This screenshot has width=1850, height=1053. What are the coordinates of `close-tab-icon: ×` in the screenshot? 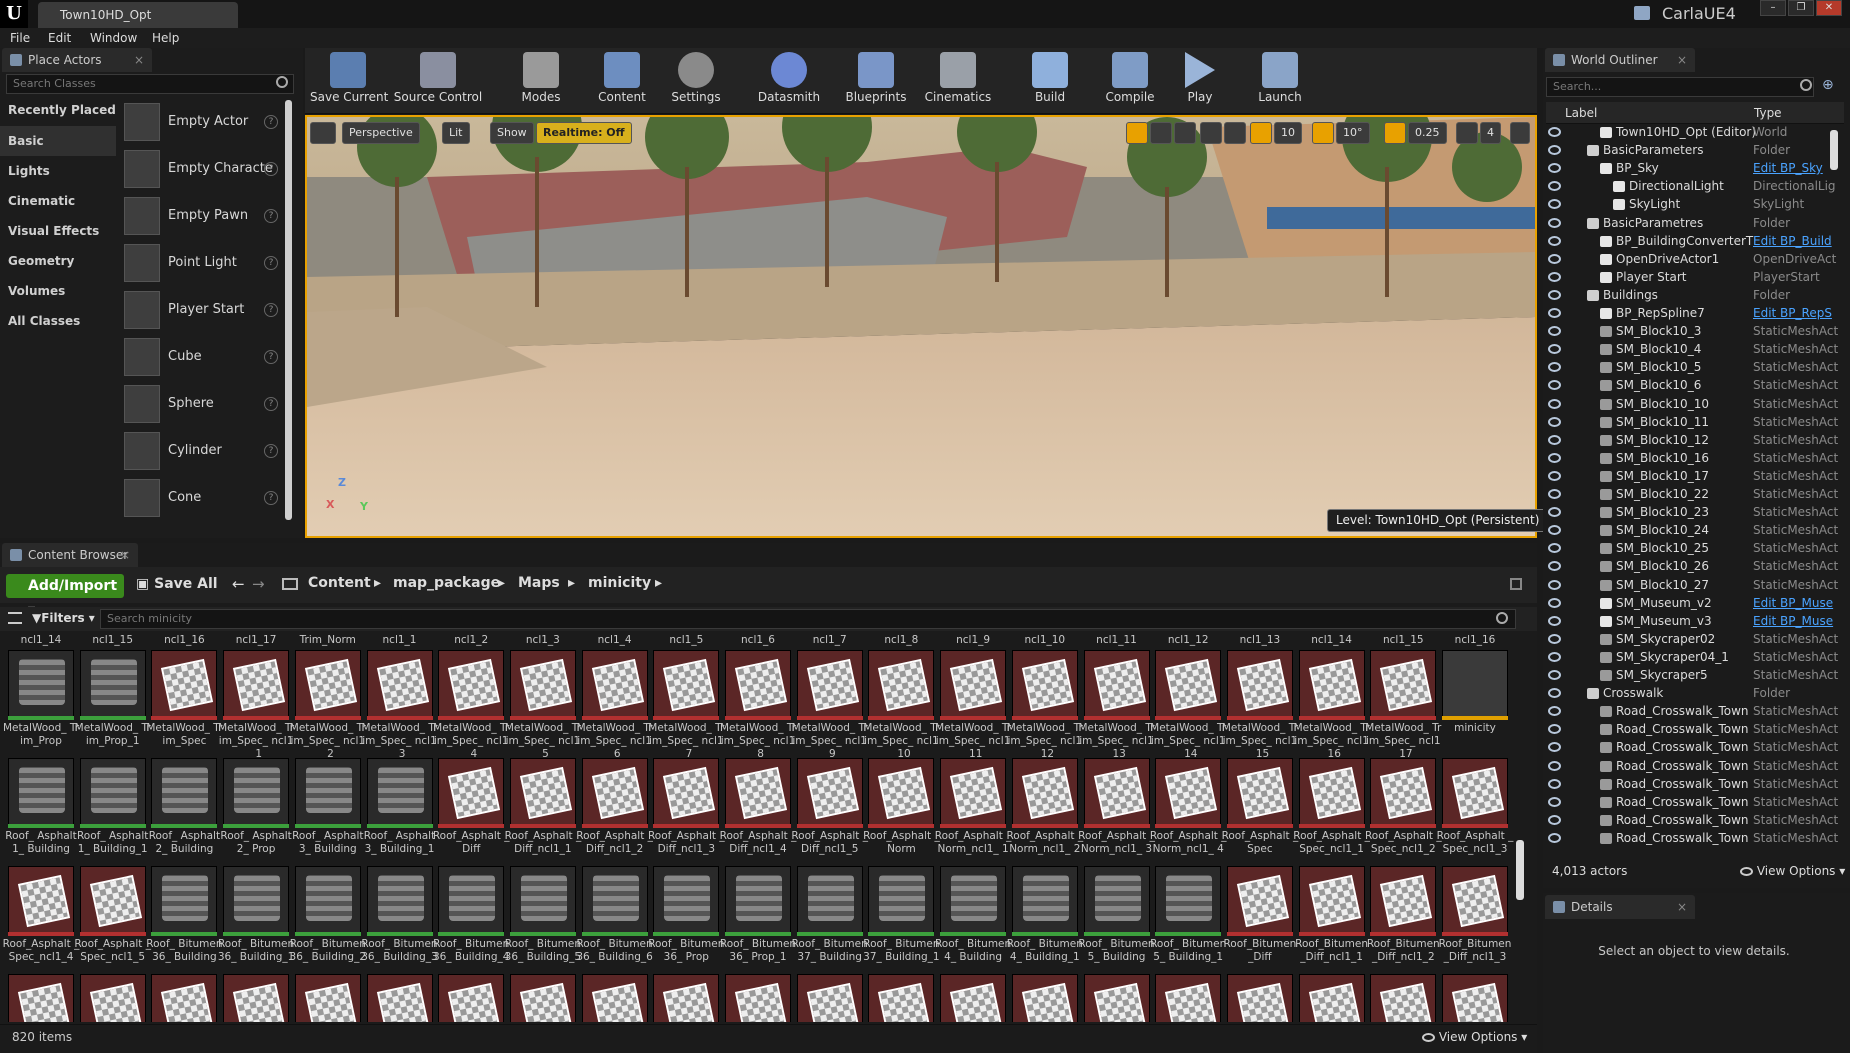 It's located at (1682, 60).